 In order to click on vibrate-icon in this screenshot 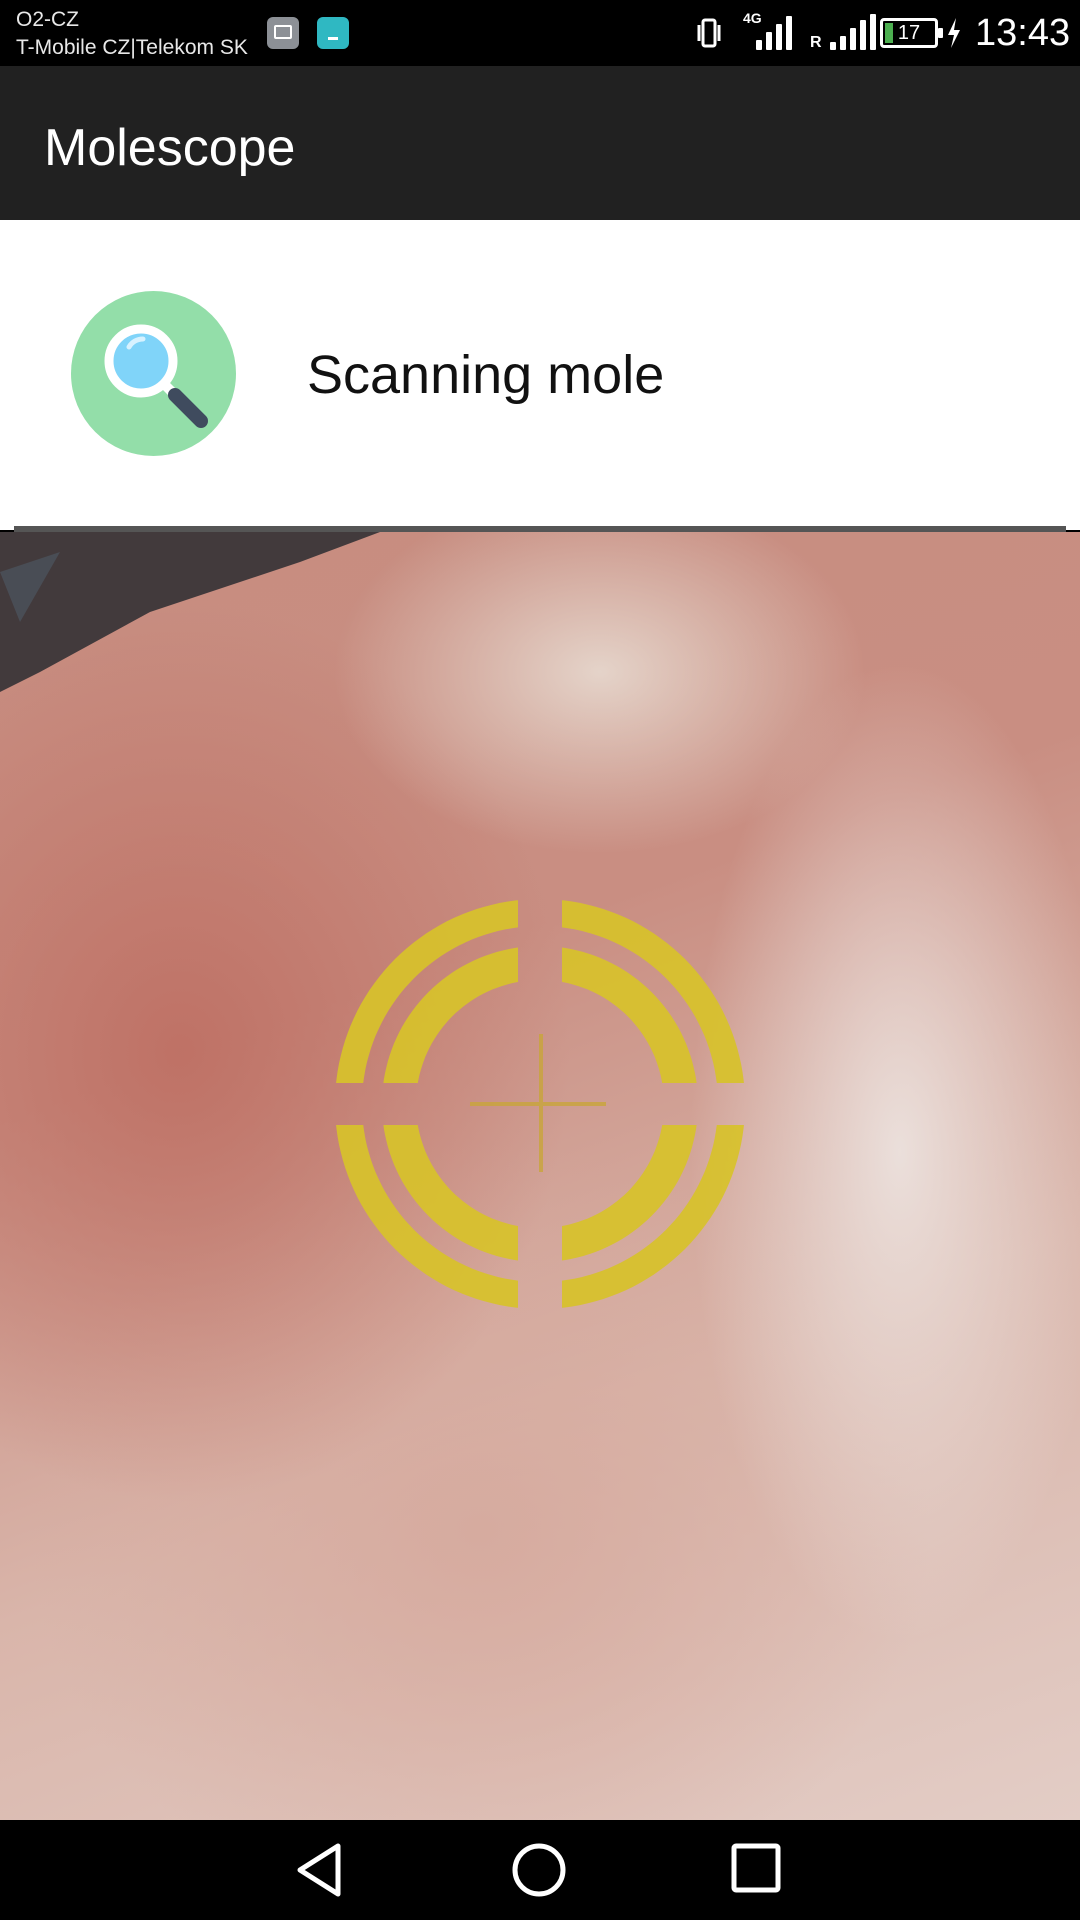, I will do `click(709, 33)`.